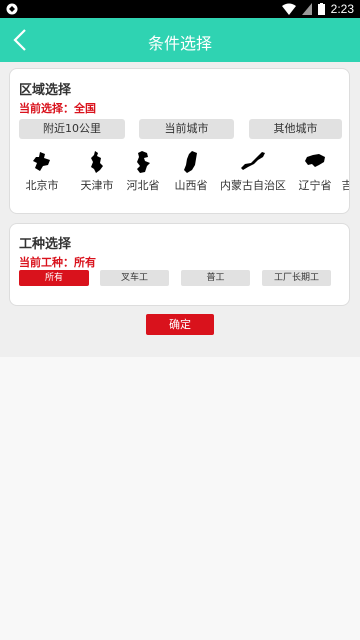 Image resolution: width=360 pixels, height=640 pixels. I want to click on region-item-jilin: 吉, so click(338, 172).